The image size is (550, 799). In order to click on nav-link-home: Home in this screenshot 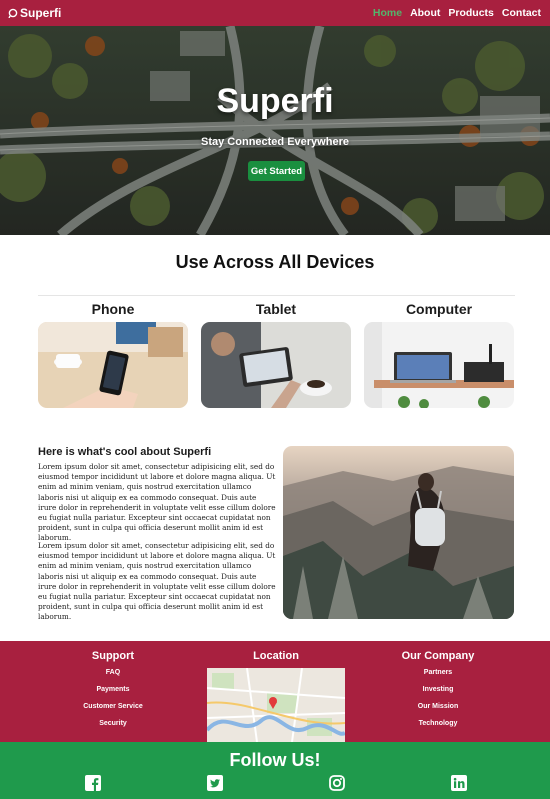, I will do `click(387, 13)`.